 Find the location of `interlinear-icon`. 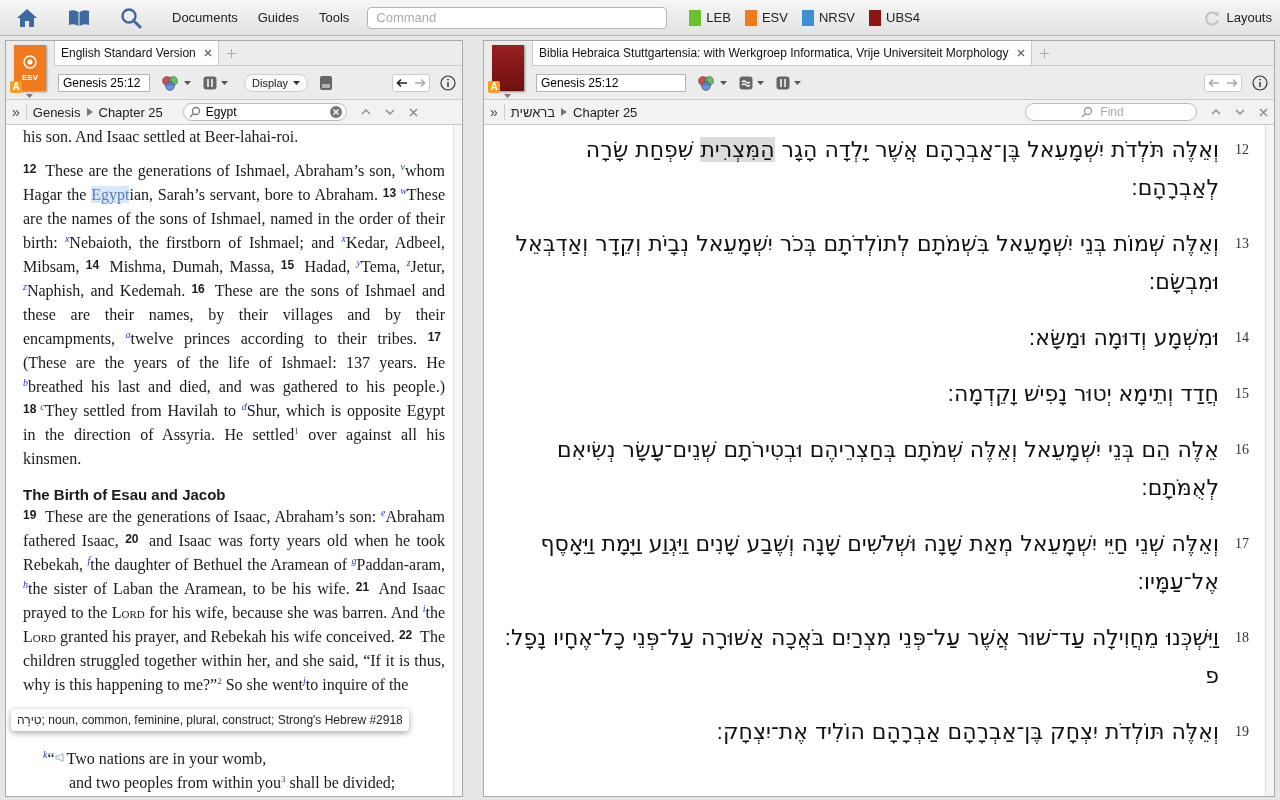

interlinear-icon is located at coordinates (746, 82).